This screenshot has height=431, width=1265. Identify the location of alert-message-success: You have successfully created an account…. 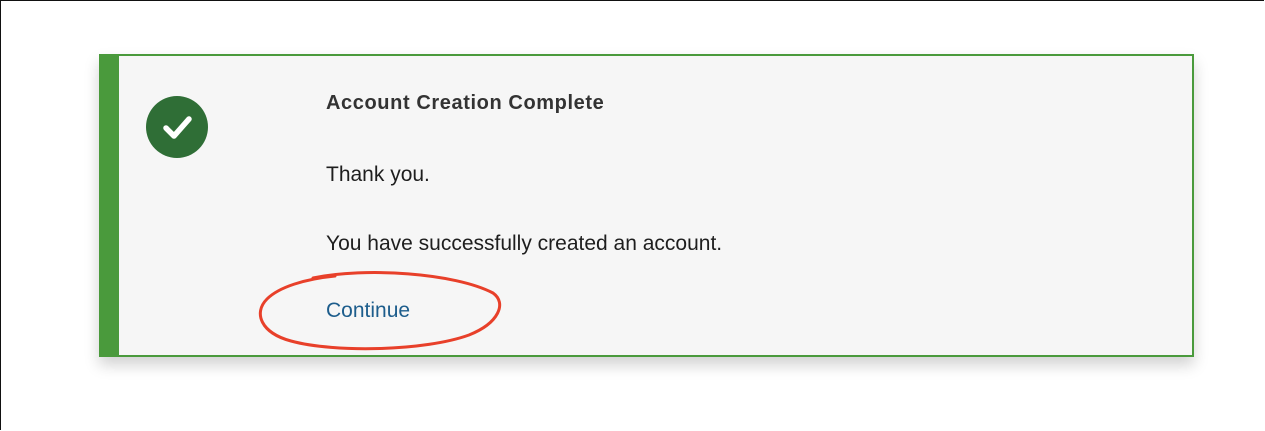
(524, 243).